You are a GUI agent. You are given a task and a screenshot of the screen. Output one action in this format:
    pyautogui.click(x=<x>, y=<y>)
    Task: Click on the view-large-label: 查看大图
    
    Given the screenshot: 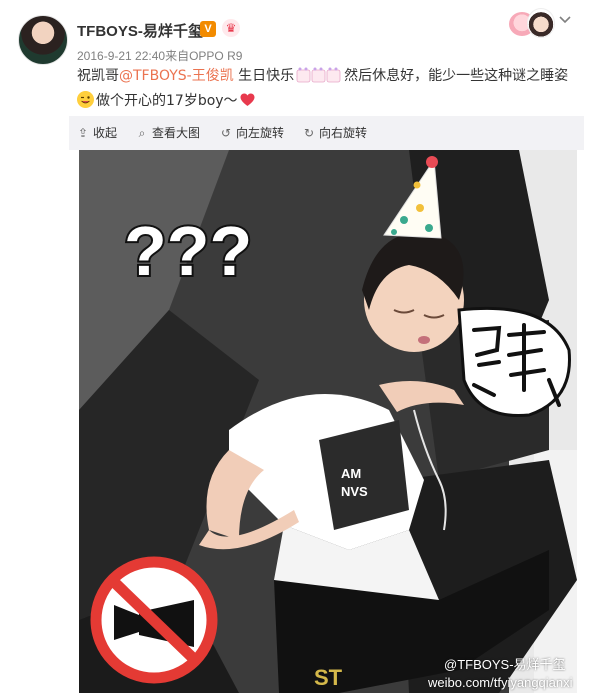 What is the action you would take?
    pyautogui.click(x=176, y=133)
    